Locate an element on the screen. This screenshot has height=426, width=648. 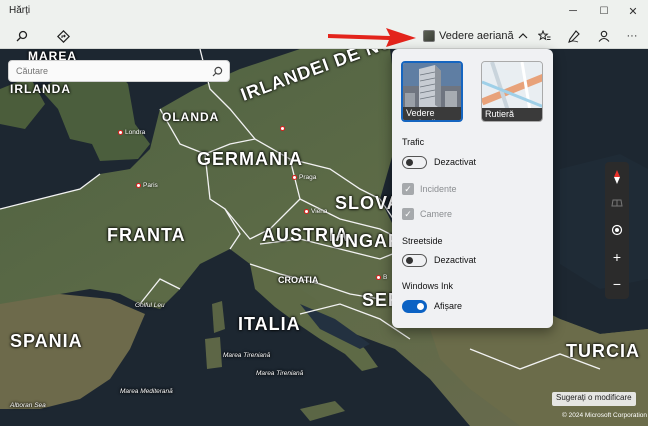
tilt-icon is located at coordinates (617, 203).